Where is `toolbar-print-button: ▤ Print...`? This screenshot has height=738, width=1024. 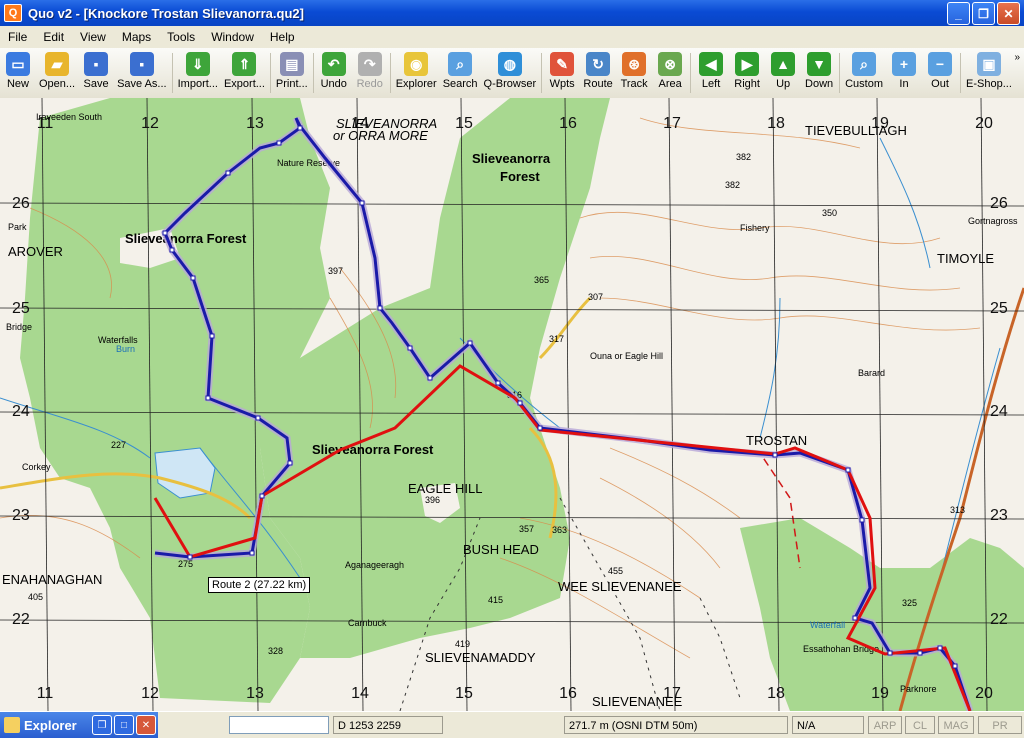
toolbar-print-button: ▤ Print... is located at coordinates (292, 69).